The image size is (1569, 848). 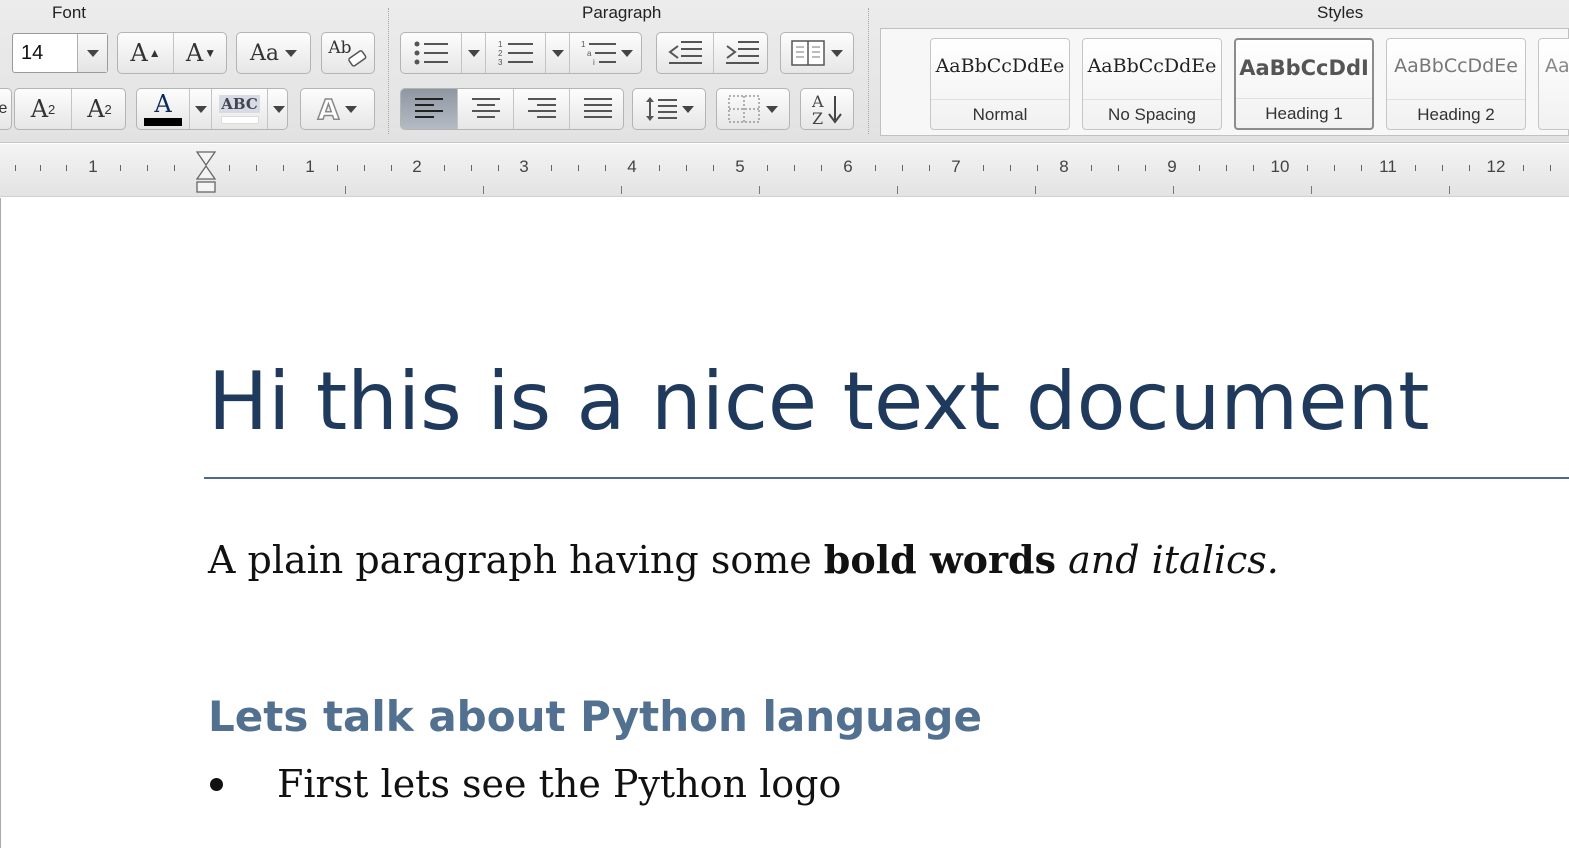 I want to click on justify-icon, so click(x=597, y=108).